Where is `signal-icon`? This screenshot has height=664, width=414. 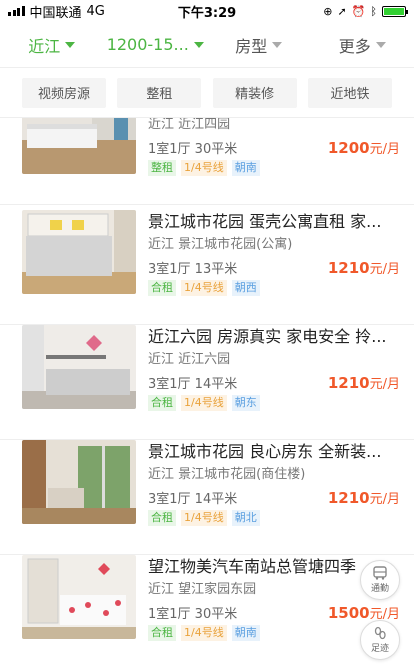 signal-icon is located at coordinates (16, 11).